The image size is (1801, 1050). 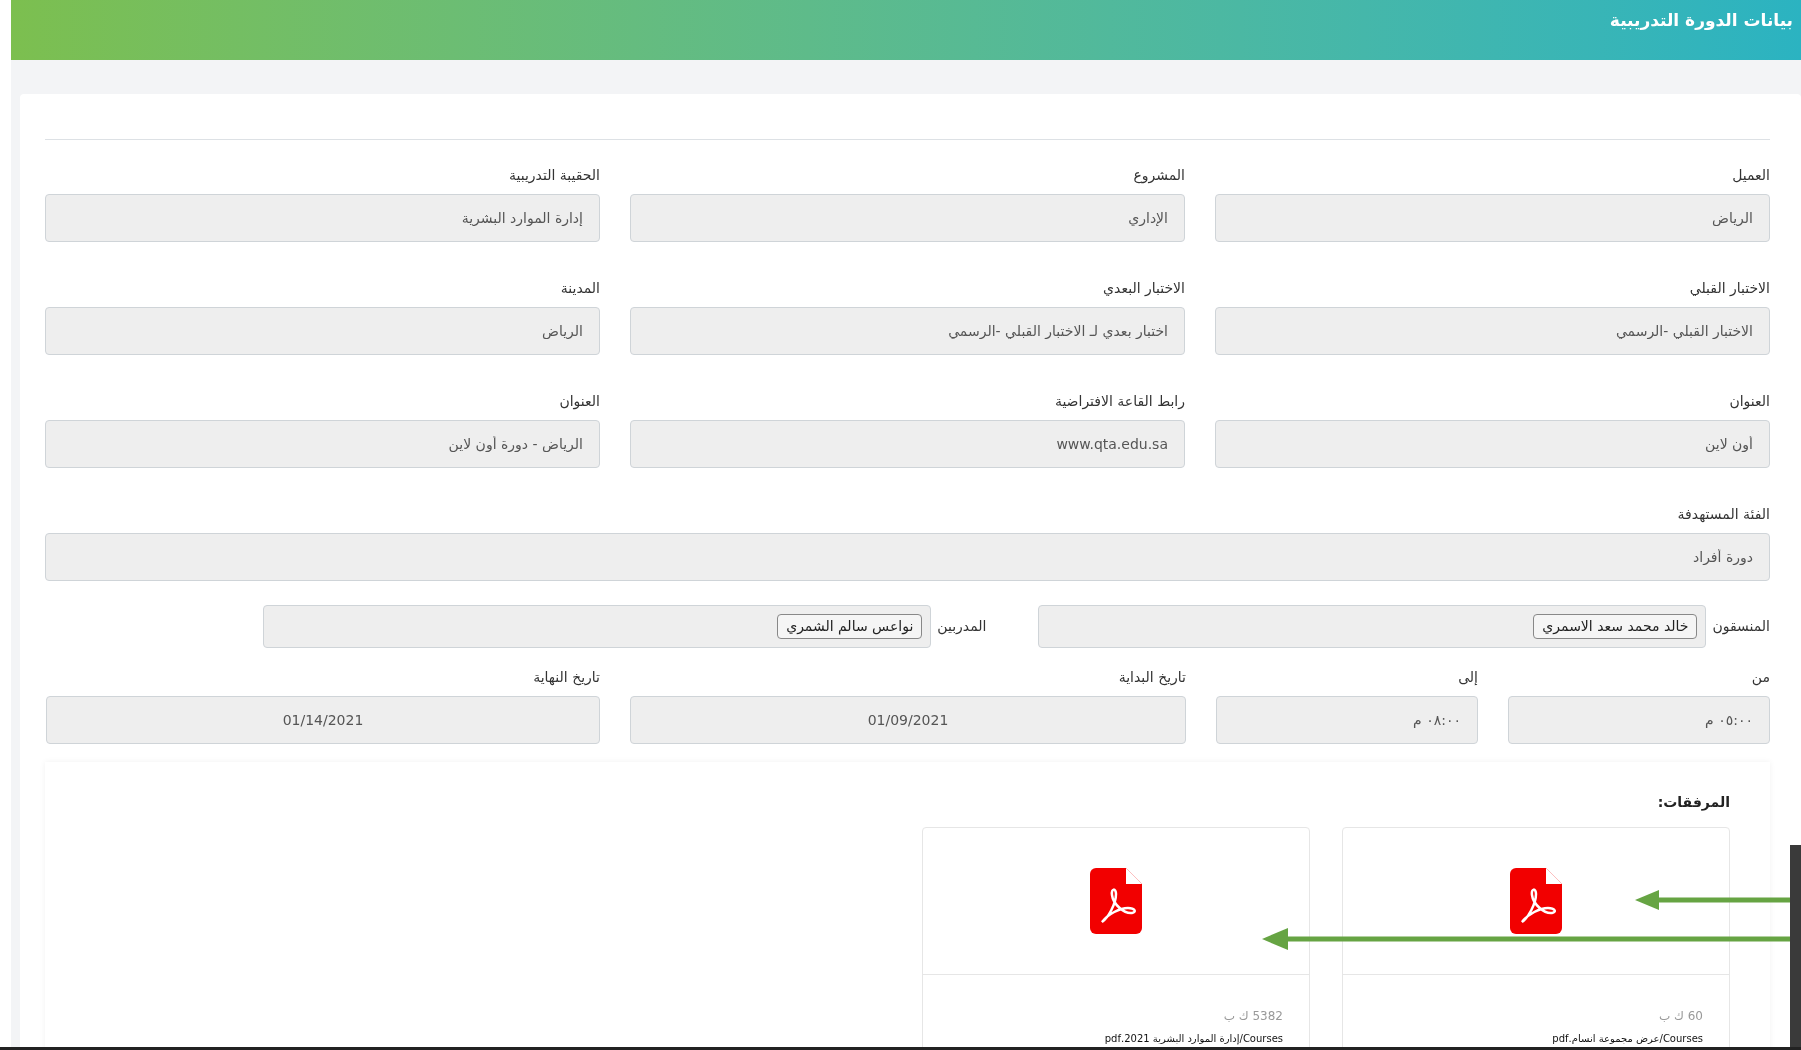 I want to click on input-field: الإداري, so click(x=907, y=218).